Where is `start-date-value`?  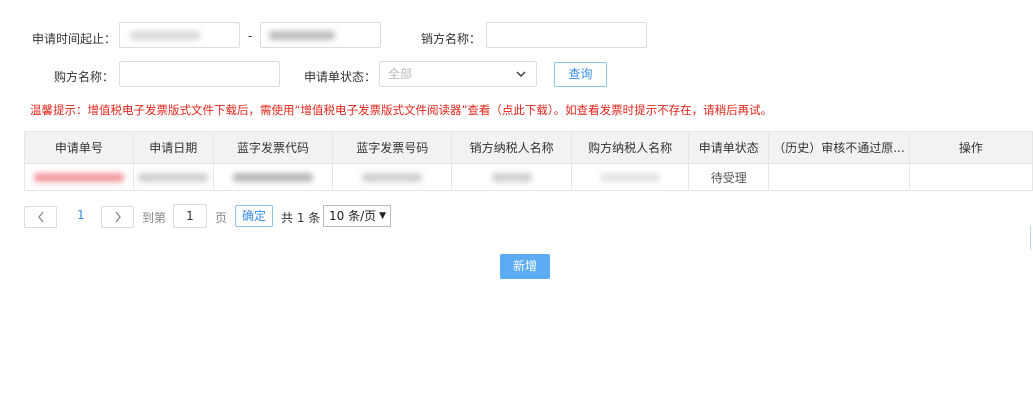
start-date-value is located at coordinates (165, 35).